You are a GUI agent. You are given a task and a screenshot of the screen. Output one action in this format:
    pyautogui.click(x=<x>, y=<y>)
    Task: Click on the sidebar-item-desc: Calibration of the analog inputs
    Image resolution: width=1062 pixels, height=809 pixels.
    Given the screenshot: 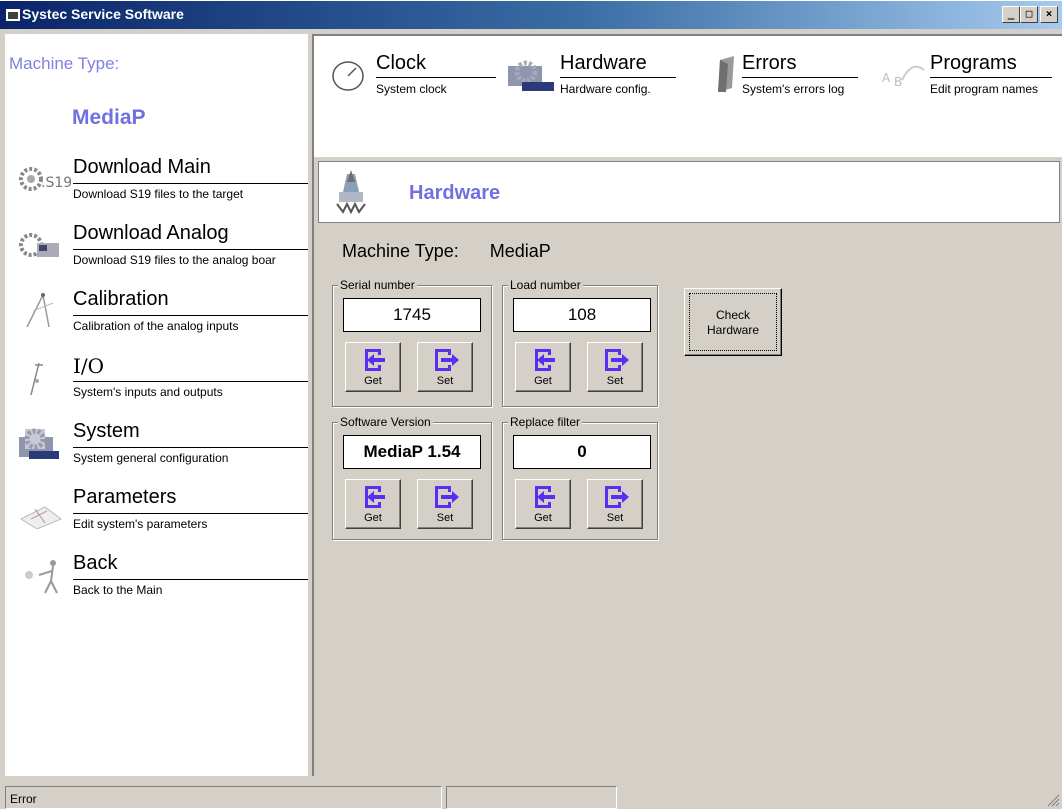 What is the action you would take?
    pyautogui.click(x=156, y=326)
    